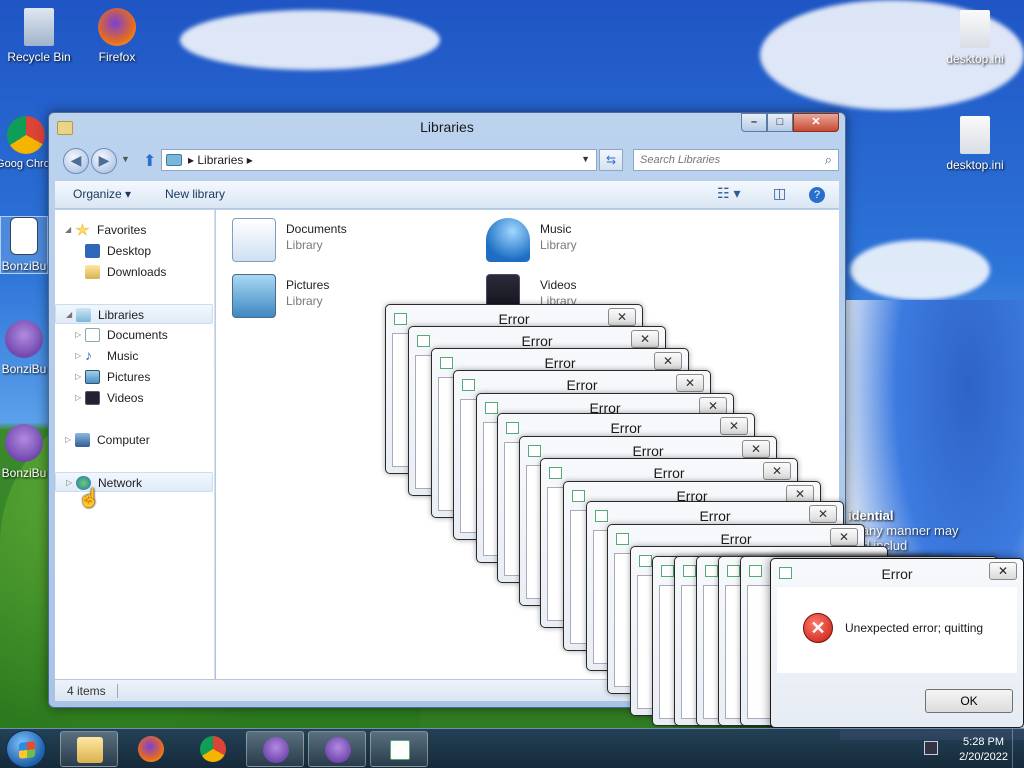  What do you see at coordinates (102, 194) in the screenshot?
I see `organize-button: Organize ▾` at bounding box center [102, 194].